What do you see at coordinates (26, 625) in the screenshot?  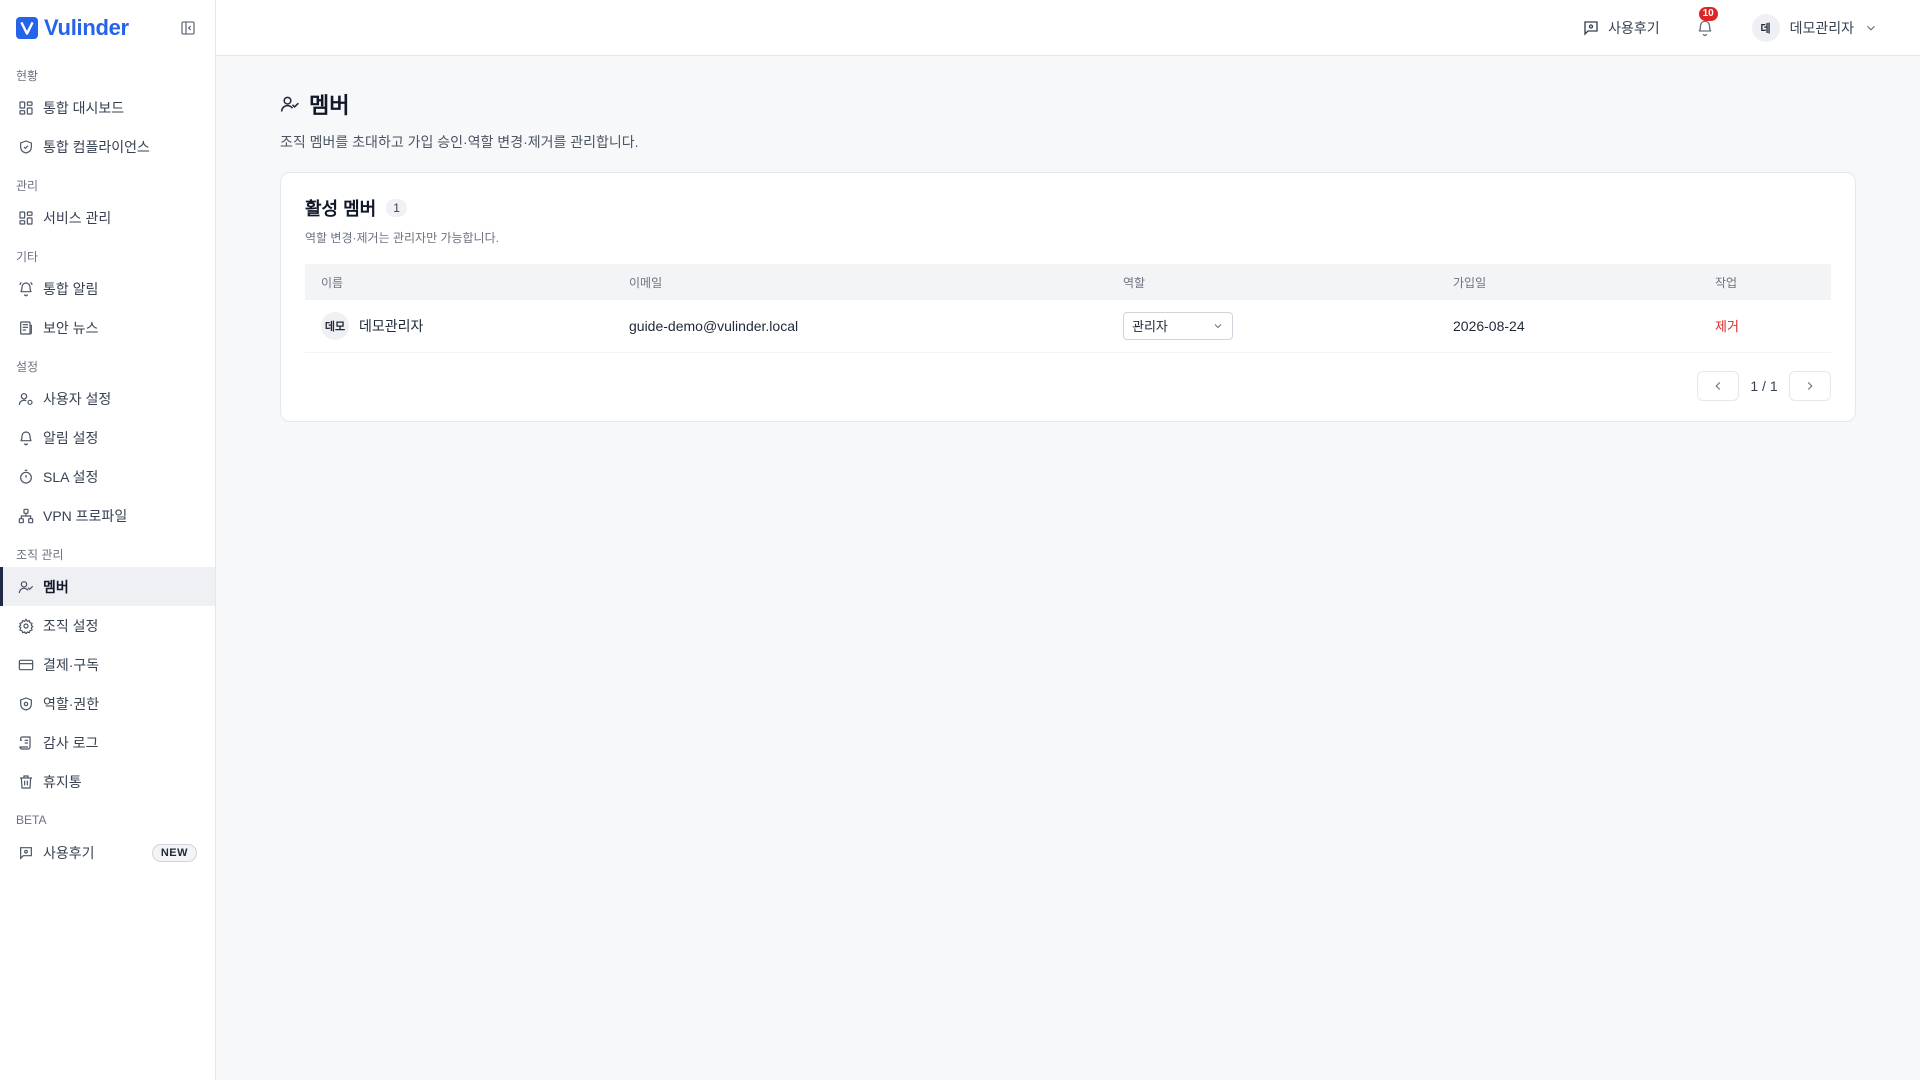 I see `gear-icon` at bounding box center [26, 625].